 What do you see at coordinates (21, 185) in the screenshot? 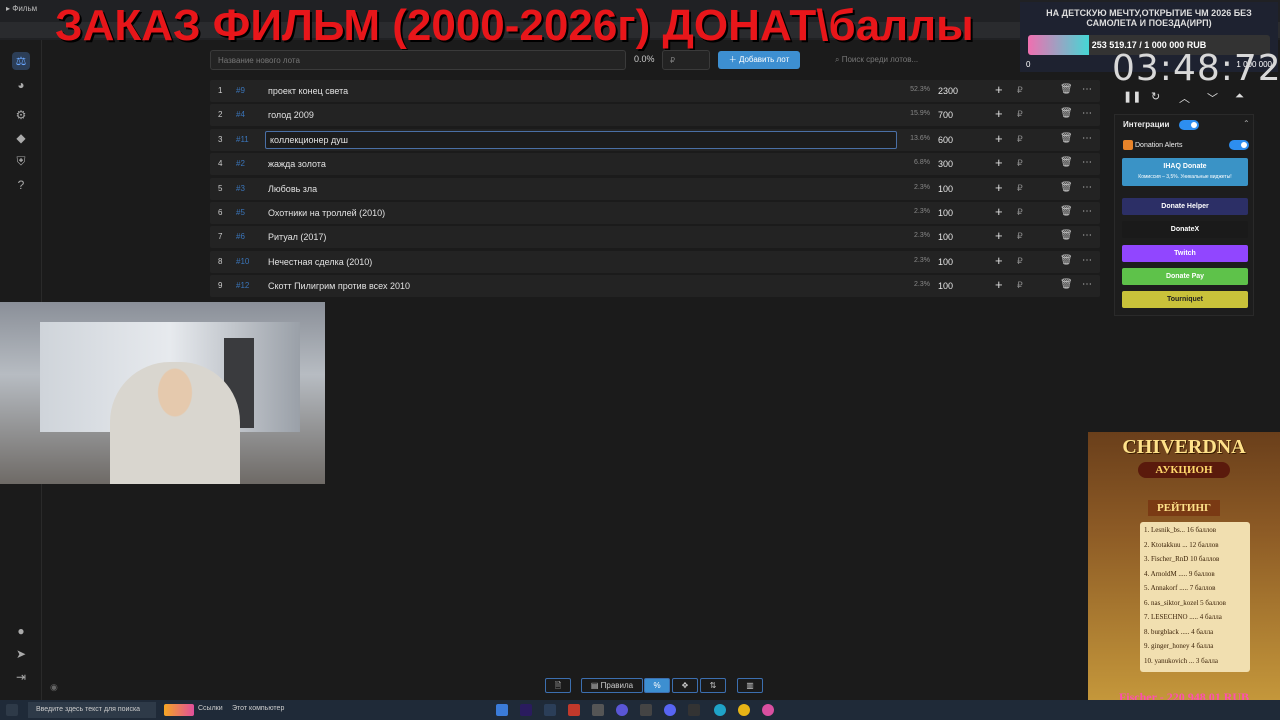
I see `help-icon: ?` at bounding box center [21, 185].